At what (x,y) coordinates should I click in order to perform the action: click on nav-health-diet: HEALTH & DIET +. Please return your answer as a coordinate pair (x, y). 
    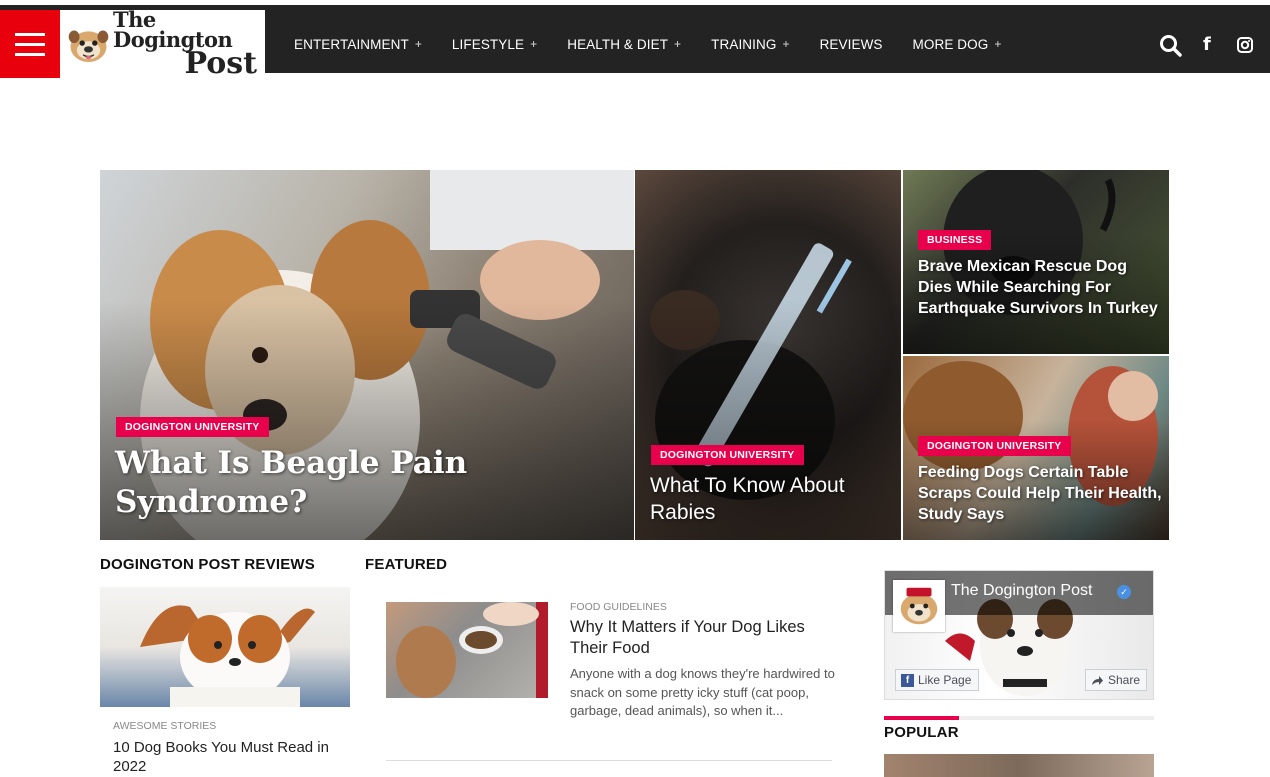
    Looking at the image, I should click on (624, 44).